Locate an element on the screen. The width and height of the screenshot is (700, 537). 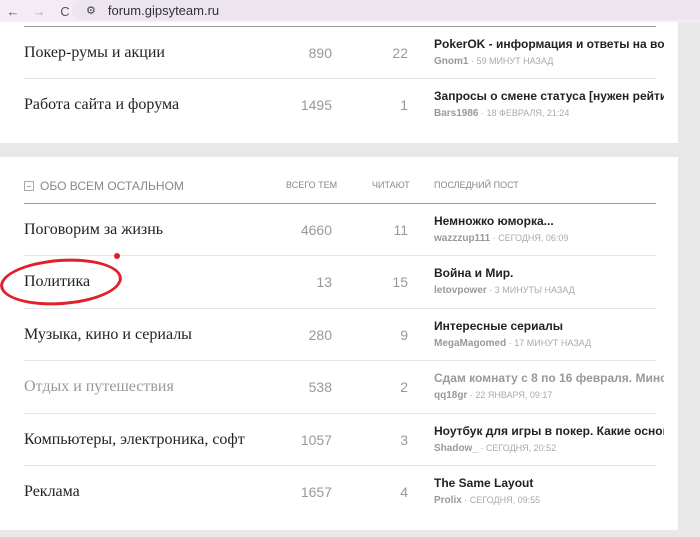
url-text: forum.gipsyteam.ru is located at coordinates (163, 10).